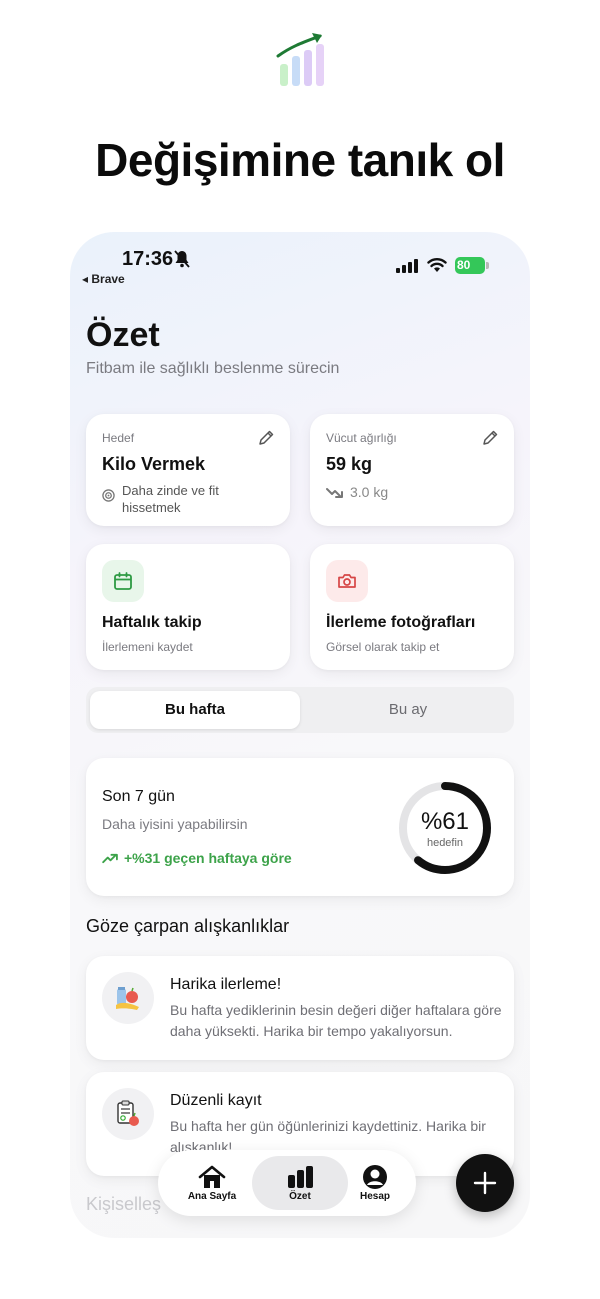 This screenshot has height=1299, width=600. I want to click on battery-indicator: 80, so click(472, 265).